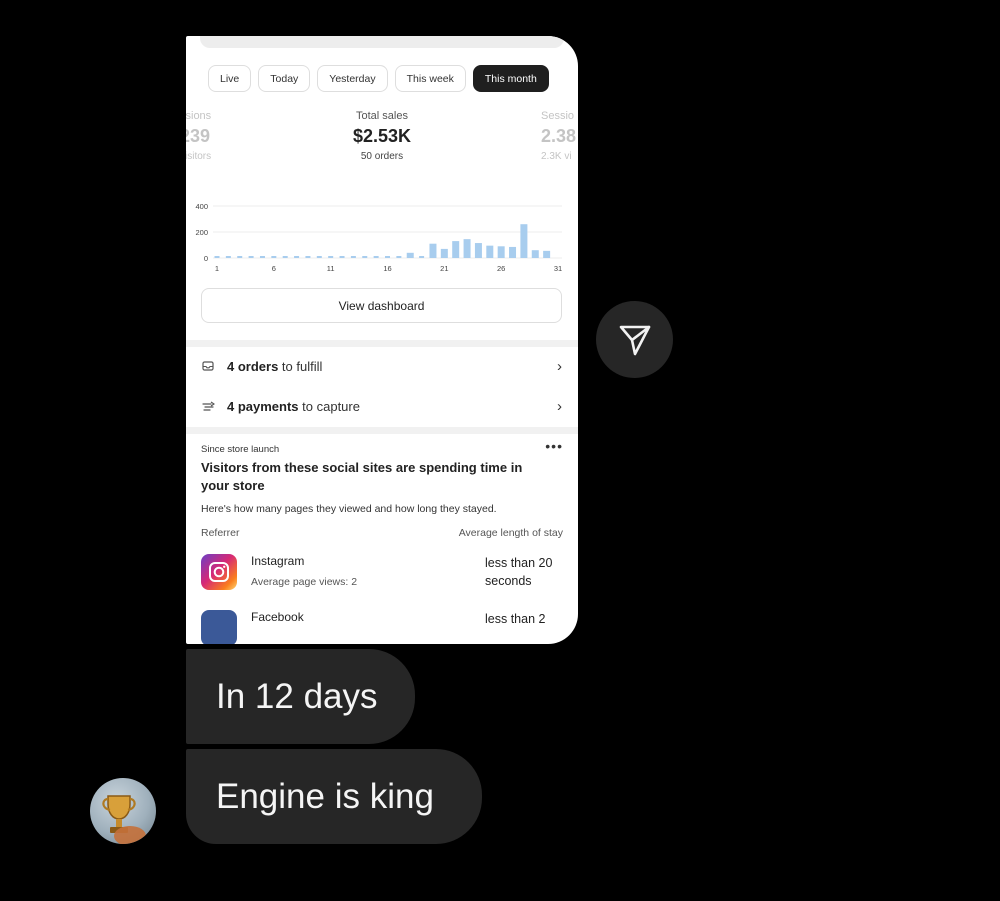 This screenshot has height=901, width=1000. What do you see at coordinates (634, 339) in the screenshot?
I see `send-icon` at bounding box center [634, 339].